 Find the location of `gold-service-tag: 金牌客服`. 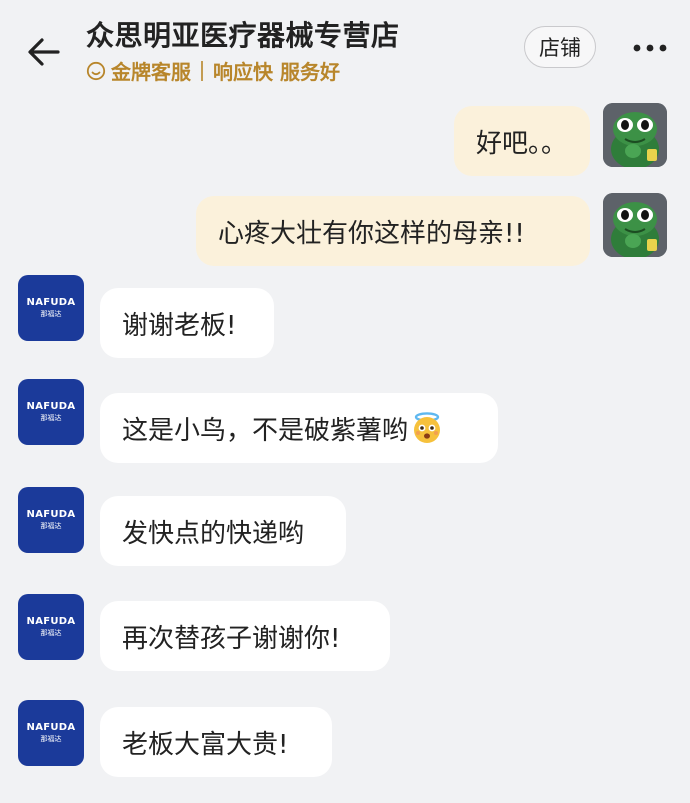

gold-service-tag: 金牌客服 is located at coordinates (151, 72).